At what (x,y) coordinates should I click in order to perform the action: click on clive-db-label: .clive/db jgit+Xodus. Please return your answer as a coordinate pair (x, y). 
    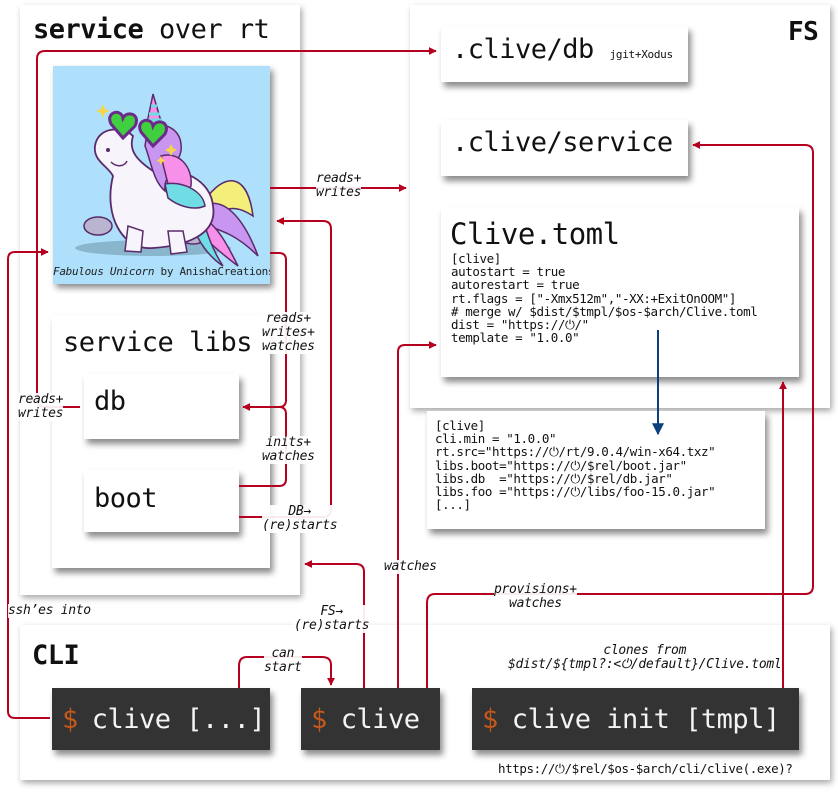
    Looking at the image, I should click on (562, 49).